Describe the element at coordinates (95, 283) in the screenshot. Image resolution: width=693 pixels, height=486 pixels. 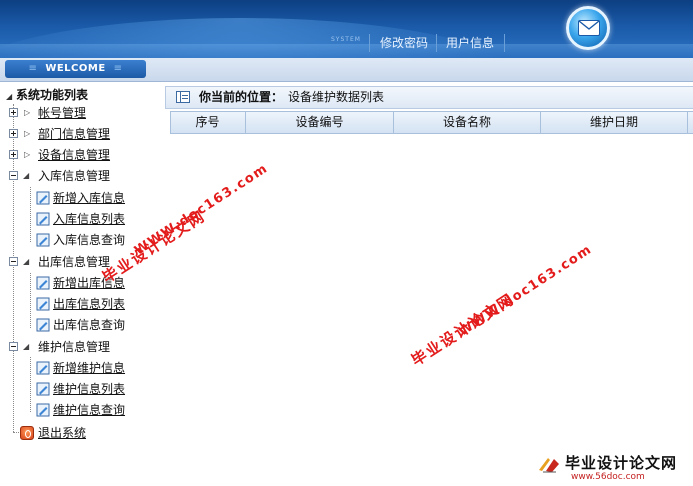
I see `tree-leaf-new-stock-out: 新增出库信息` at that location.